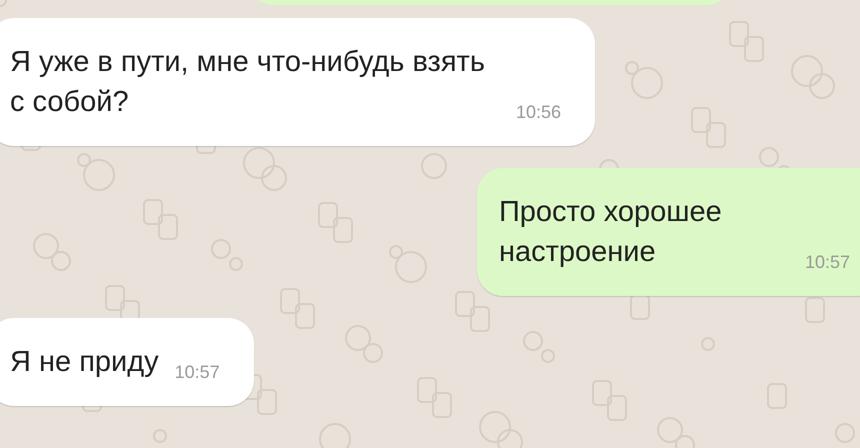  Describe the element at coordinates (84, 362) in the screenshot. I see `message-text: Я не приду` at that location.